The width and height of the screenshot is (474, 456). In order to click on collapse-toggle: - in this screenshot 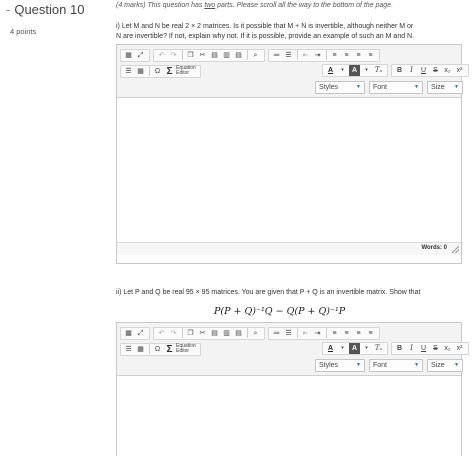, I will do `click(8, 9)`.